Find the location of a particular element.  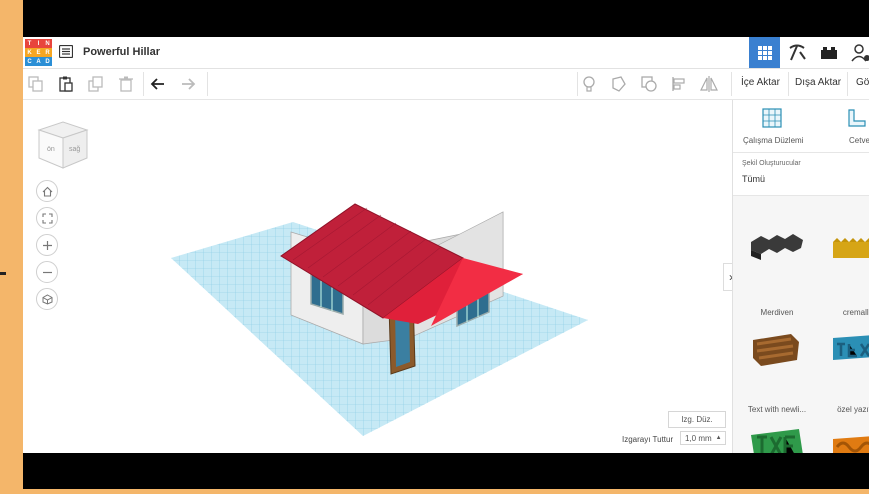

paste-button is located at coordinates (66, 84).